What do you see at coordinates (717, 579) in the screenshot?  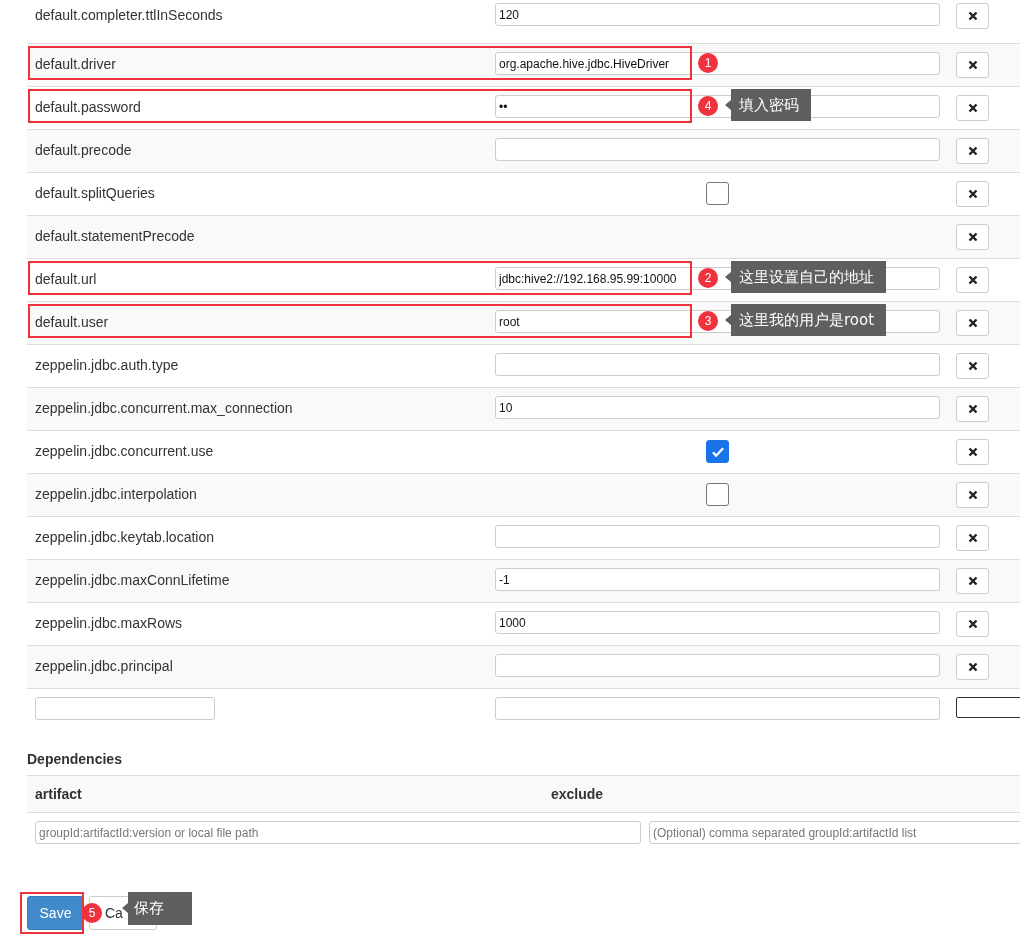 I see `input-field: -1` at bounding box center [717, 579].